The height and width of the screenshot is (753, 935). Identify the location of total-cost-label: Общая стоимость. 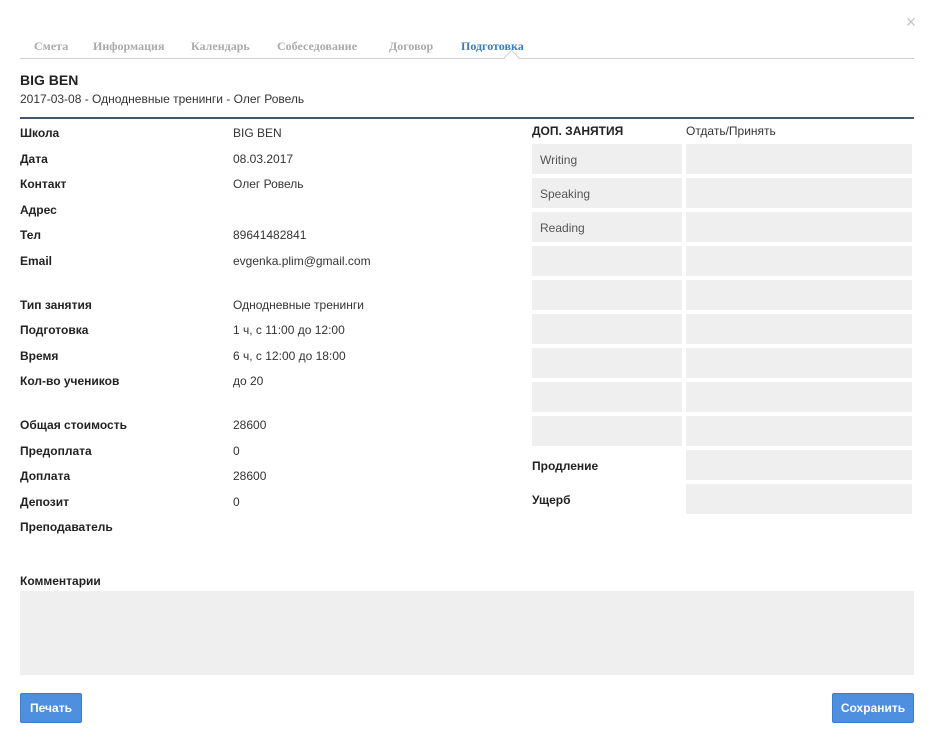
(73, 425).